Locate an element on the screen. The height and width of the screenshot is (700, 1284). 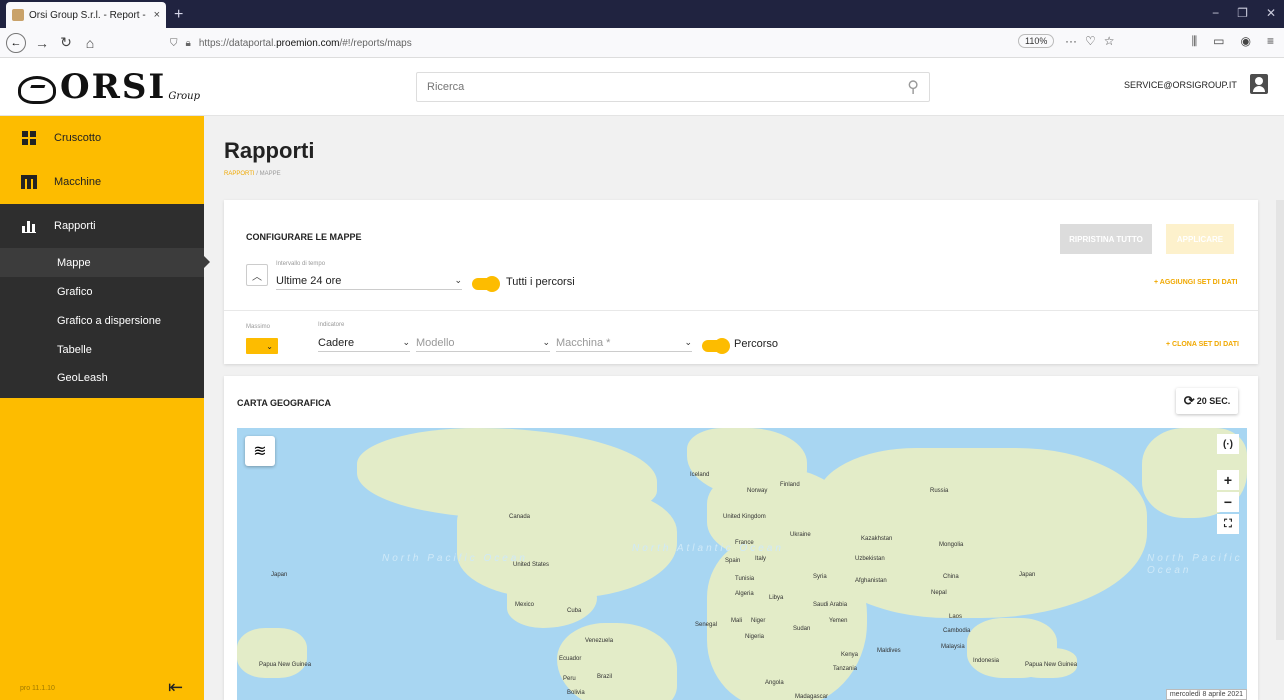
ocean-label: North Pacific Ocean is located at coordinates (1195, 564).